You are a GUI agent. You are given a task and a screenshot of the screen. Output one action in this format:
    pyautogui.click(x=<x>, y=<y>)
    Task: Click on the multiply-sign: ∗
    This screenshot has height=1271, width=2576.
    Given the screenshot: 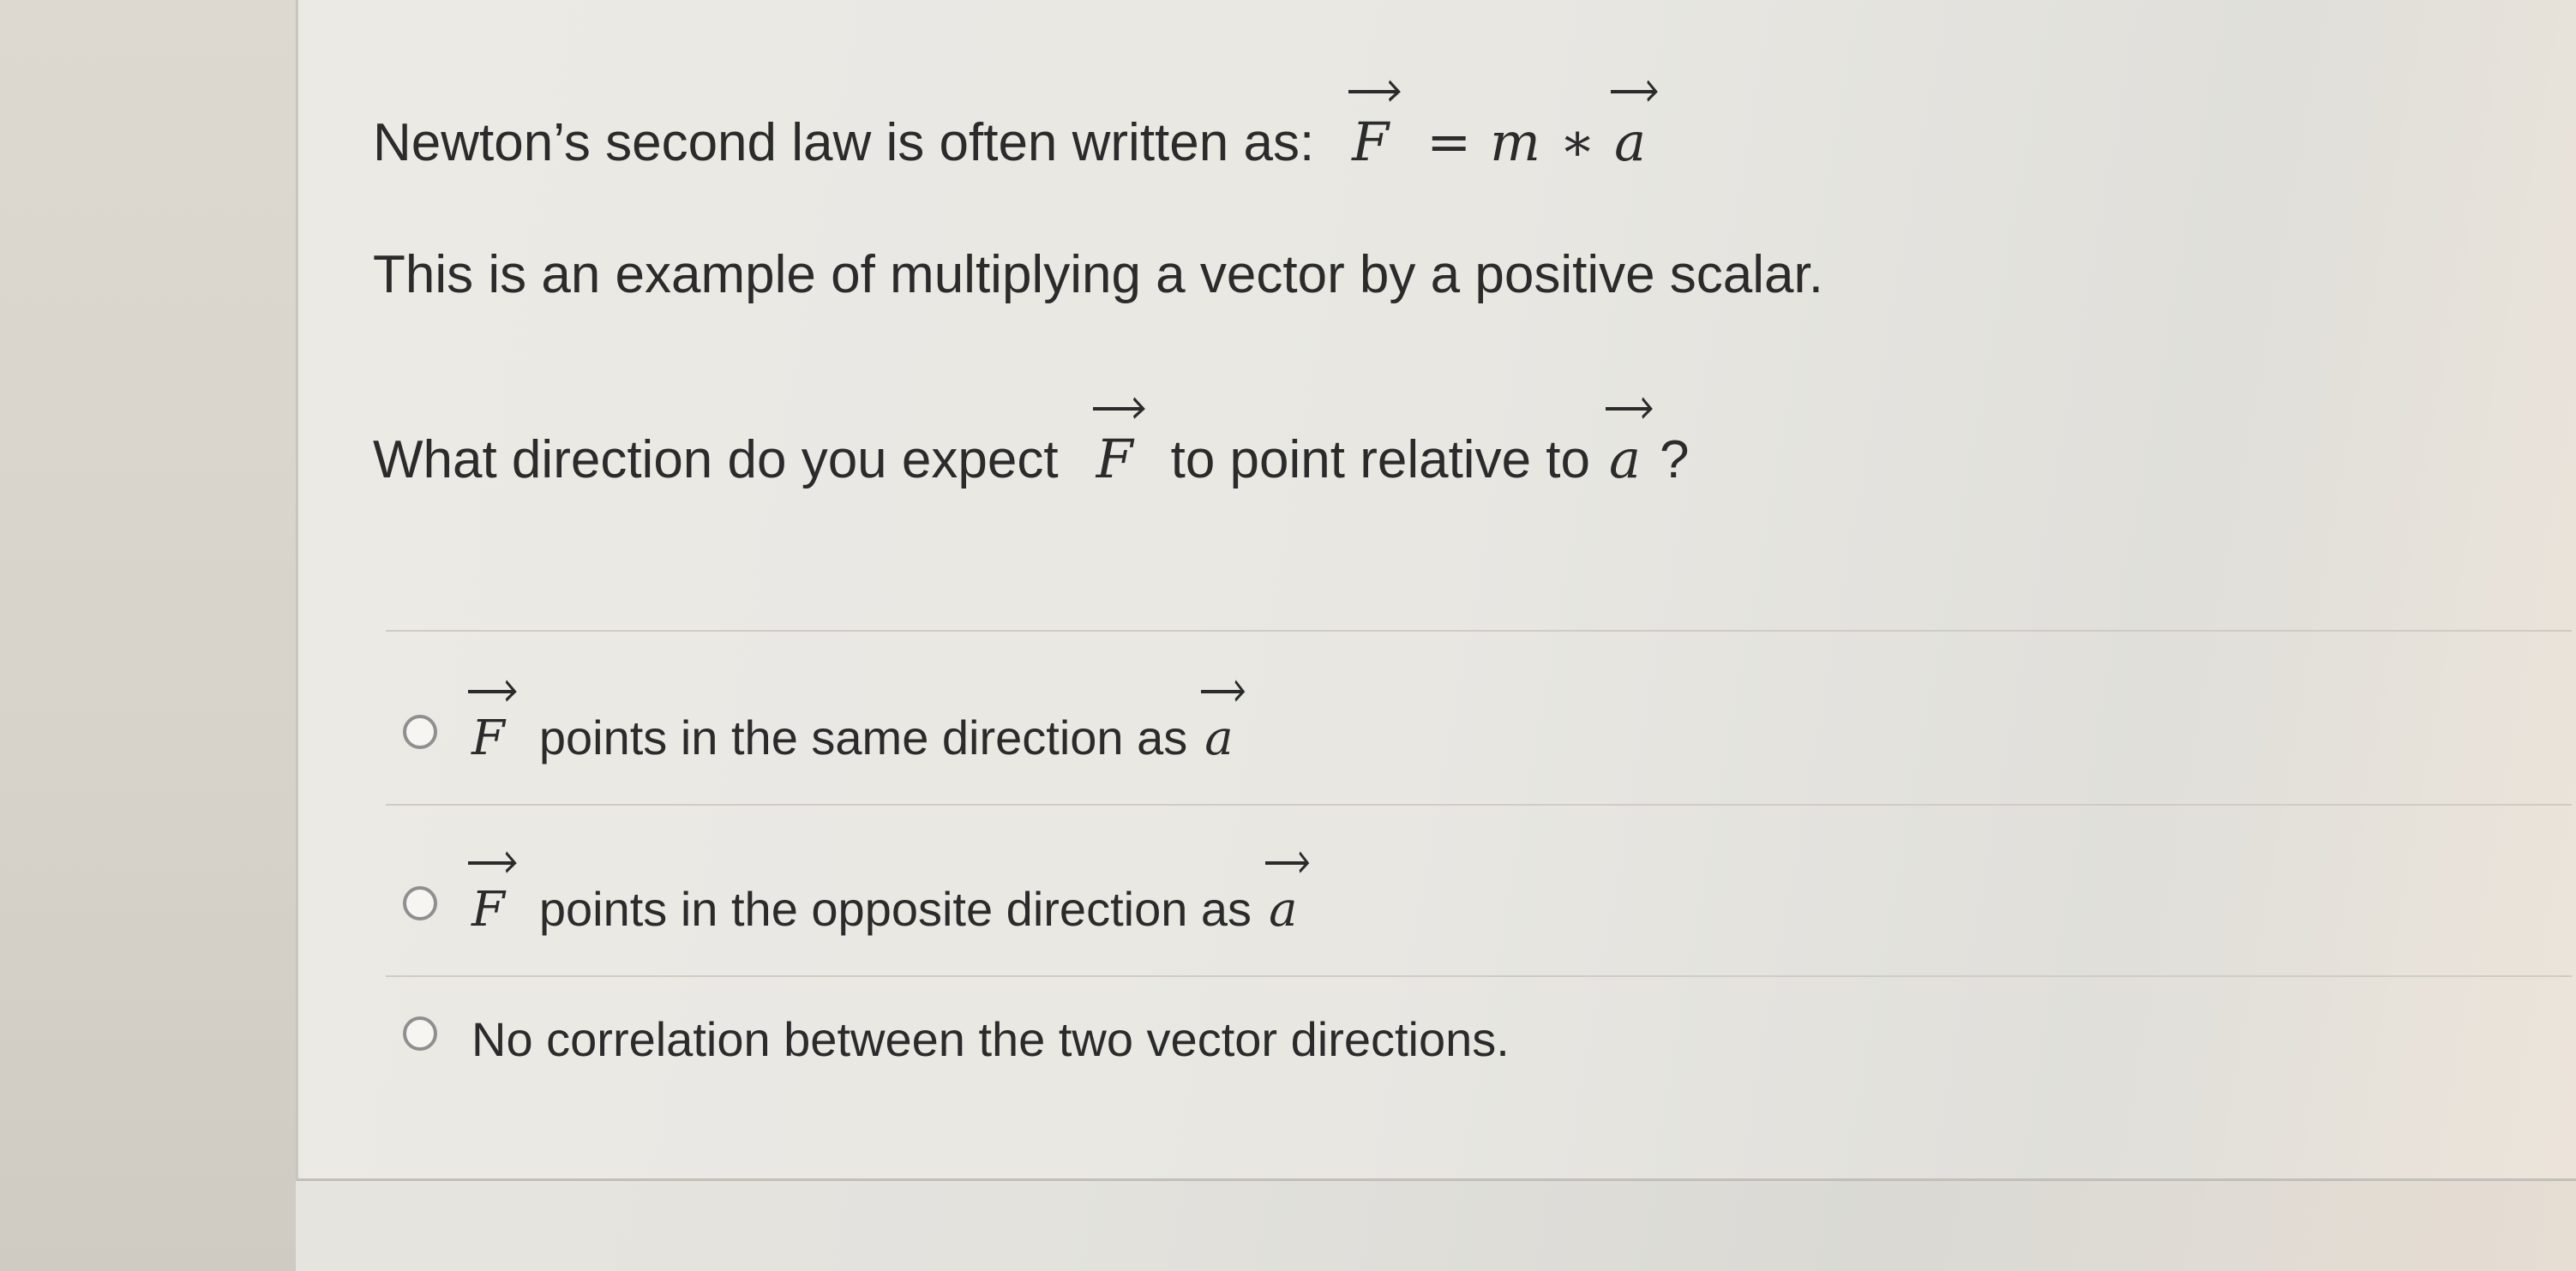 What is the action you would take?
    pyautogui.click(x=1577, y=142)
    